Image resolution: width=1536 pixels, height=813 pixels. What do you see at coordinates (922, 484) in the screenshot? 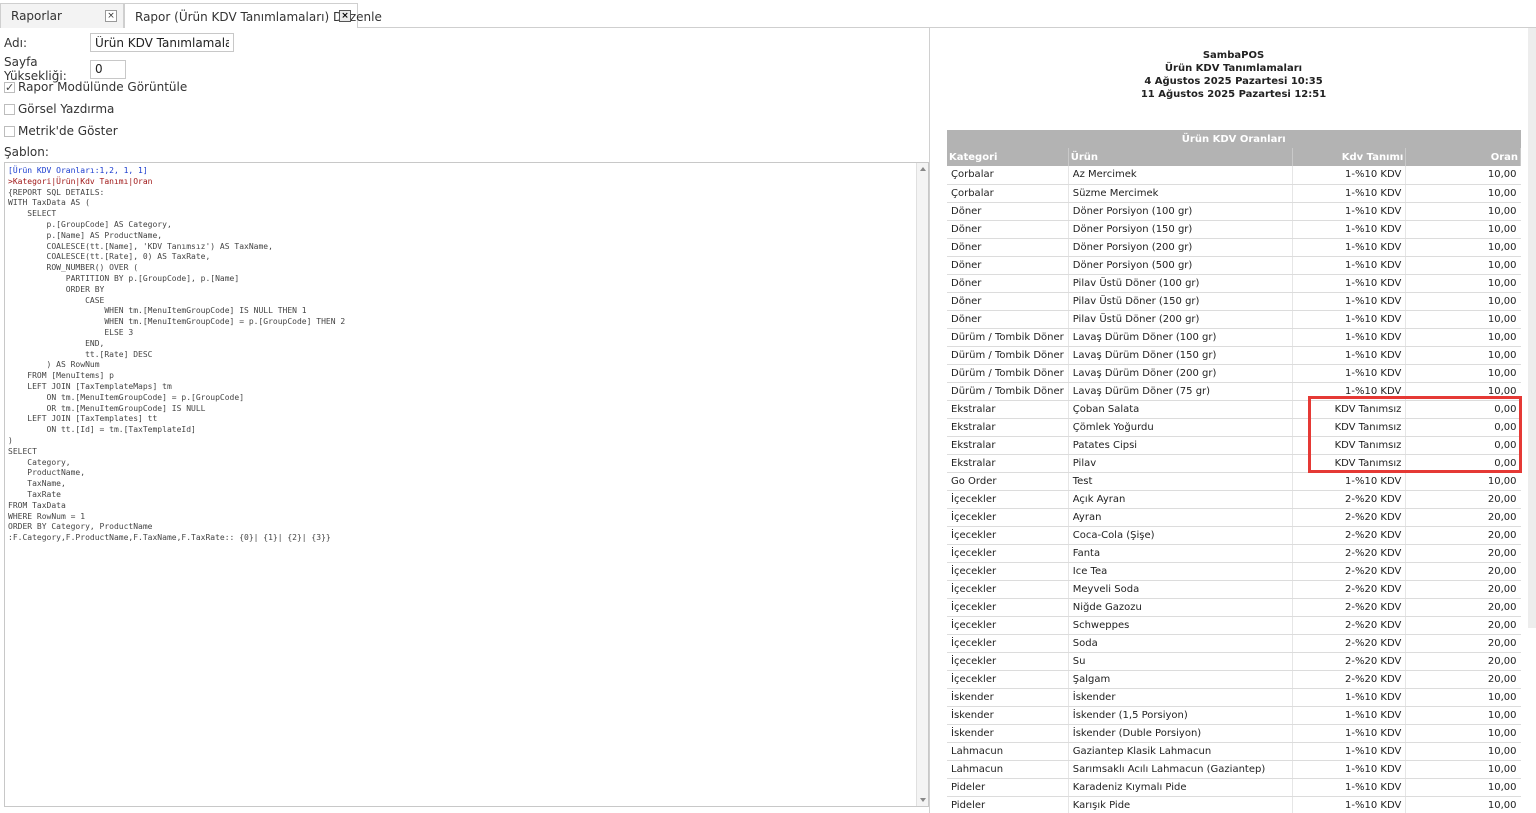
I see `template-scrollbar` at bounding box center [922, 484].